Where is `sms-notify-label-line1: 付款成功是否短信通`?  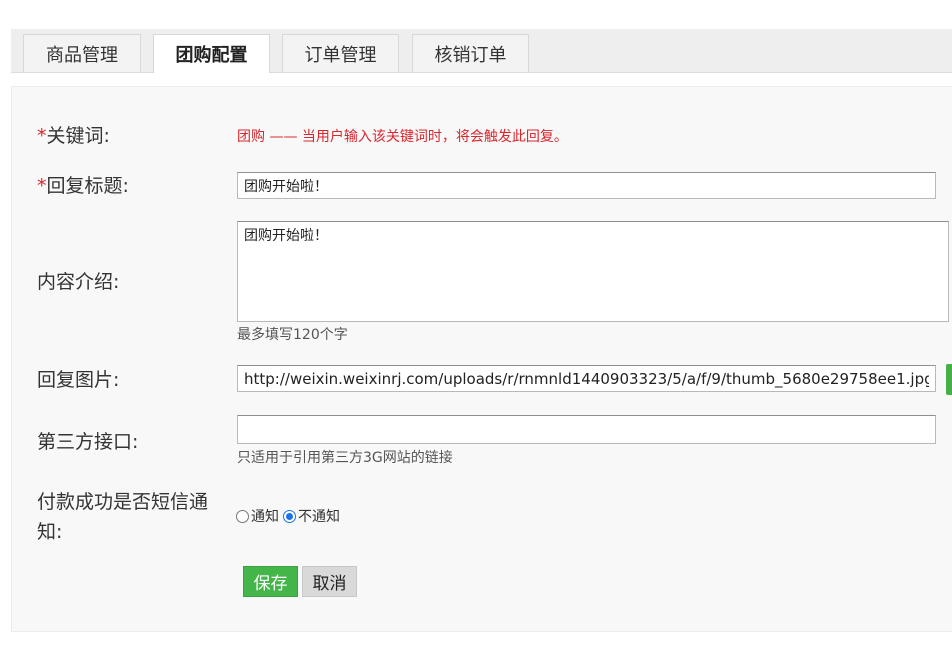 sms-notify-label-line1: 付款成功是否短信通 is located at coordinates (123, 502).